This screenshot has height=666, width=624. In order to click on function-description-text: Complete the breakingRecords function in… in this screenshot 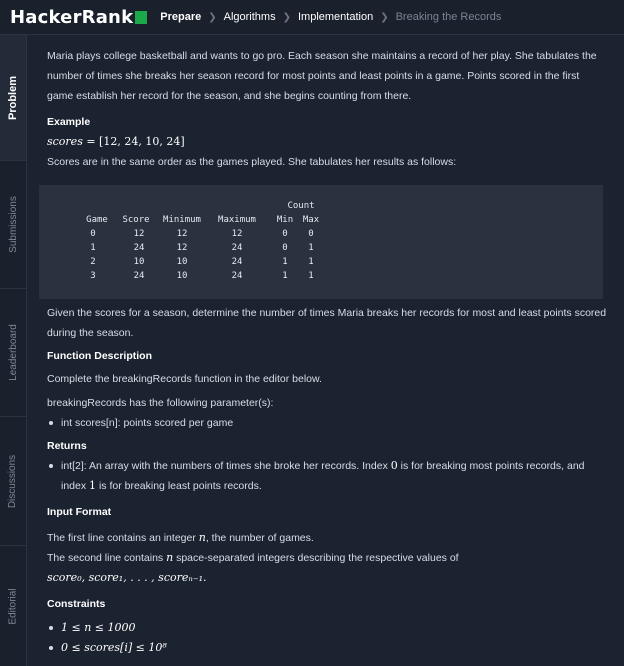, I will do `click(184, 379)`.